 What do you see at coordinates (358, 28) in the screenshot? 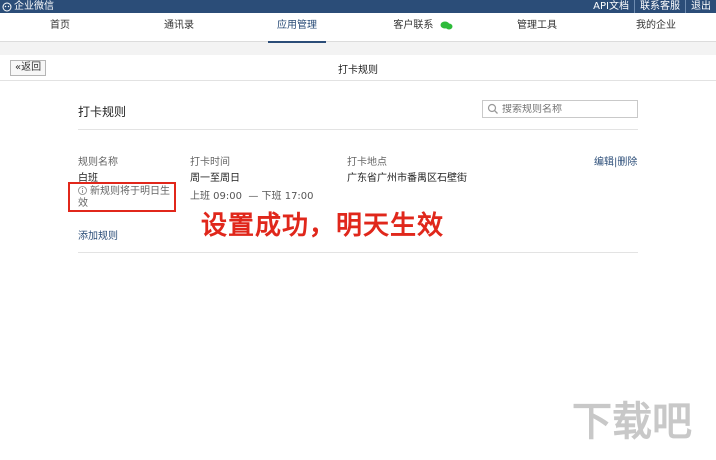
I see `main-nav: 首页 通讯录 应用管理 客户联系 管理工具 我的企业` at bounding box center [358, 28].